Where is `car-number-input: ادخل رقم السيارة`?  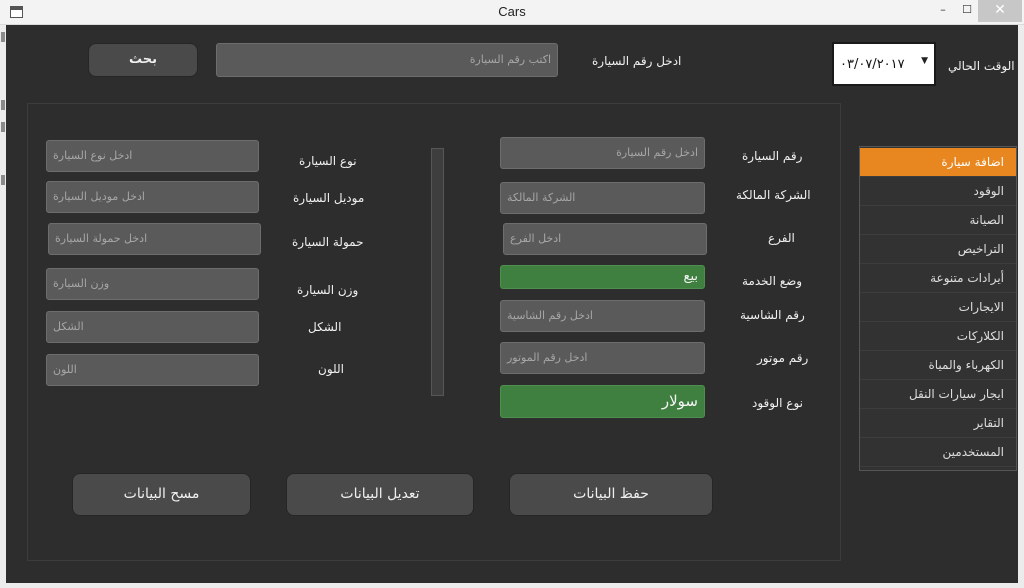 car-number-input: ادخل رقم السيارة is located at coordinates (602, 153).